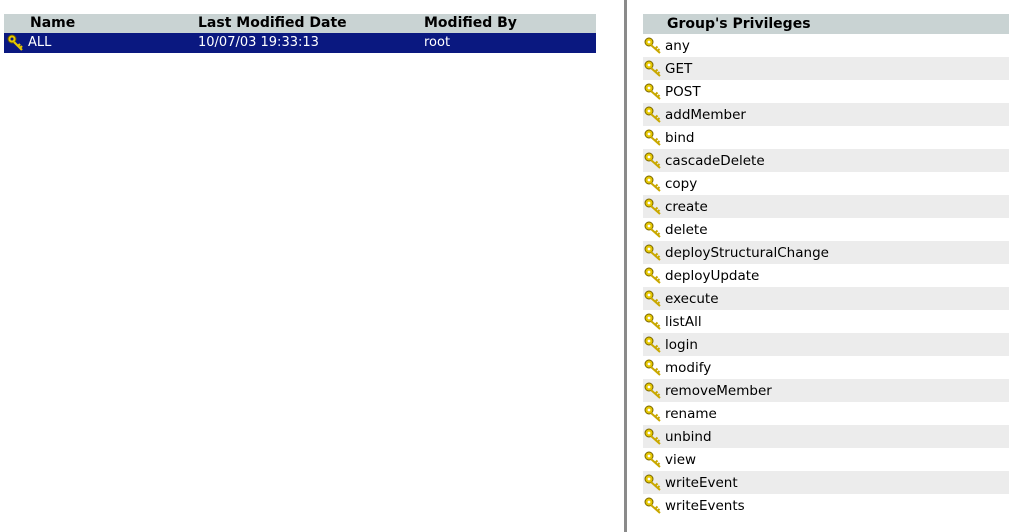 Image resolution: width=1009 pixels, height=532 pixels. I want to click on privilege-label: login, so click(681, 344).